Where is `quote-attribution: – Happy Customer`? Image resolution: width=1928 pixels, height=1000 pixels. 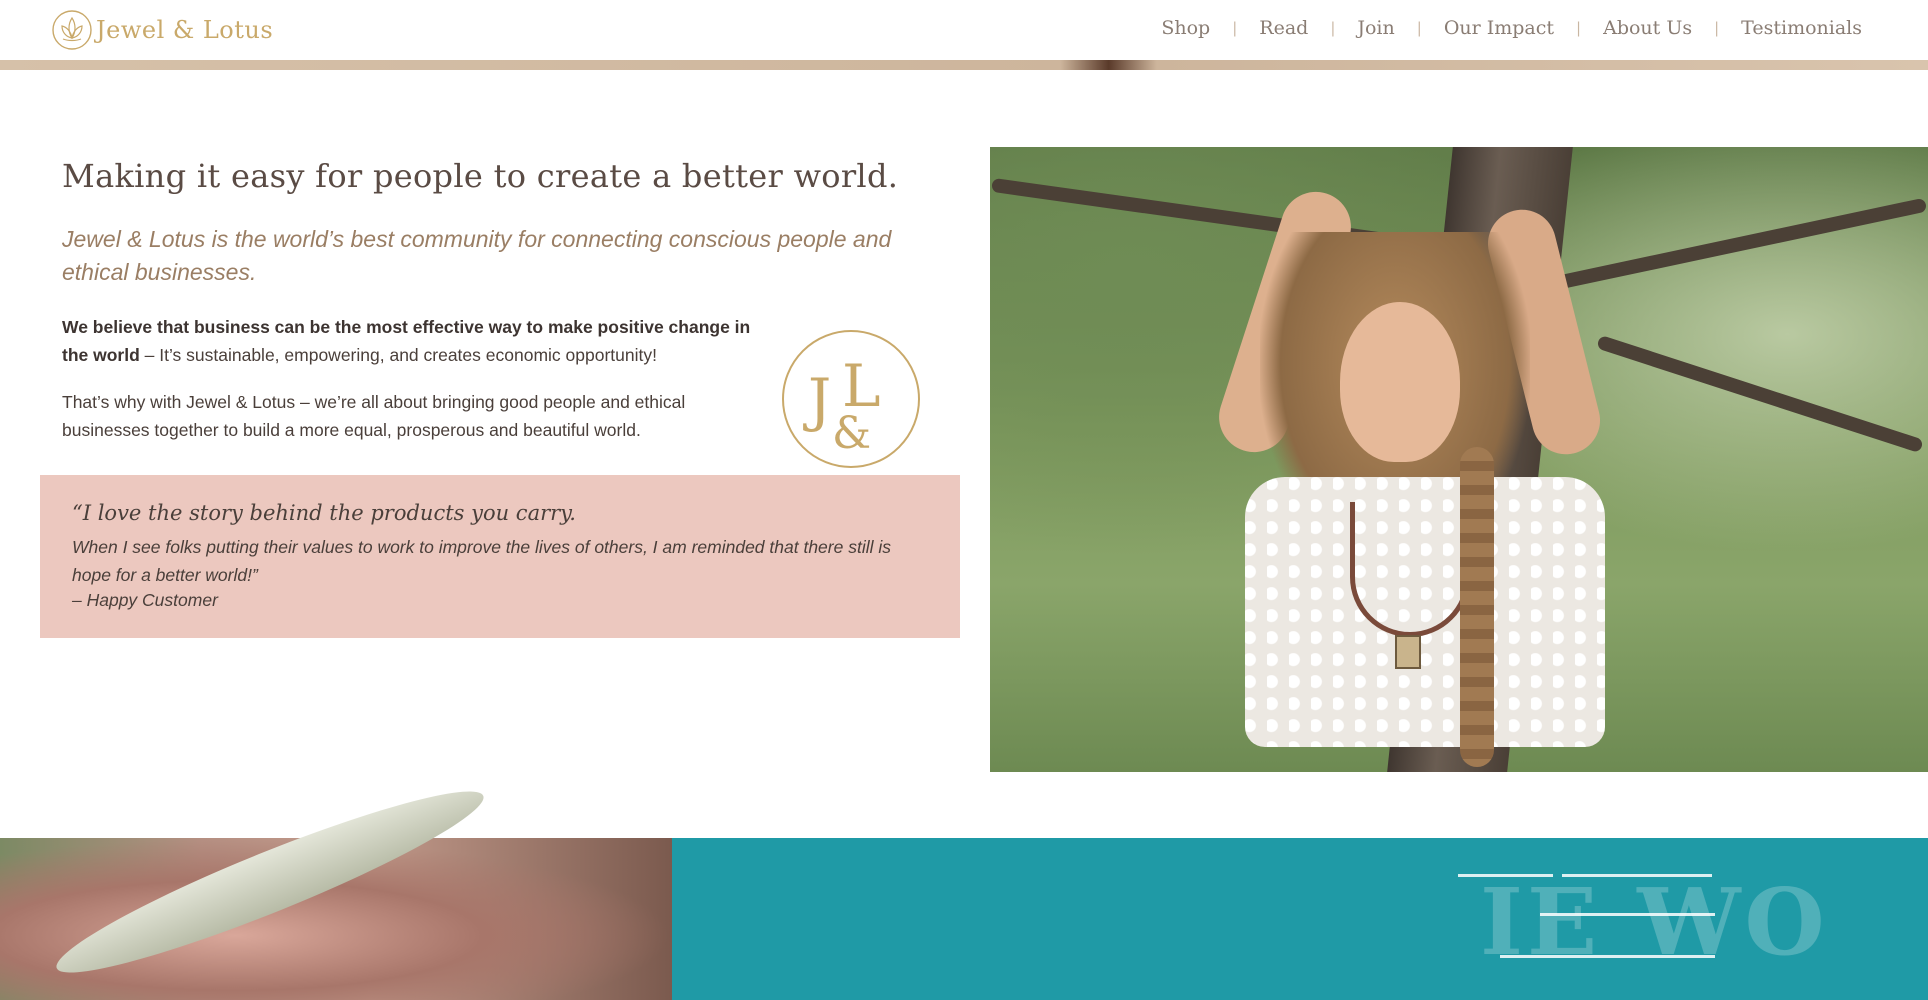
quote-attribution: – Happy Customer is located at coordinates (145, 600).